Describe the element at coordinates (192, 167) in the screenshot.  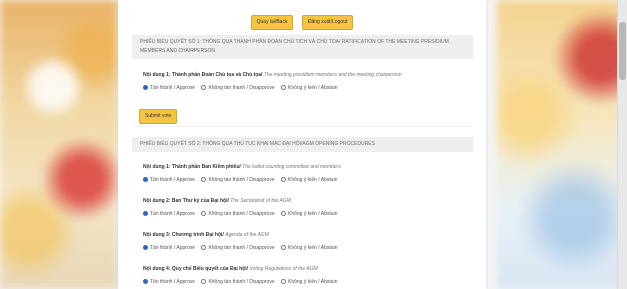
I see `question-label-vi: Nội dung 1: Thành phần Ban Kiểm phiếu/` at that location.